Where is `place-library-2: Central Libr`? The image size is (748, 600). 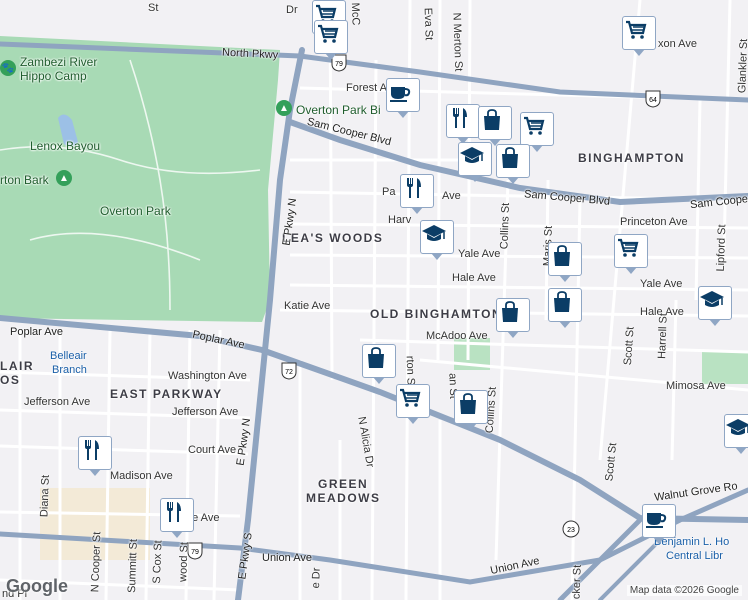
place-library-2: Central Libr is located at coordinates (694, 556).